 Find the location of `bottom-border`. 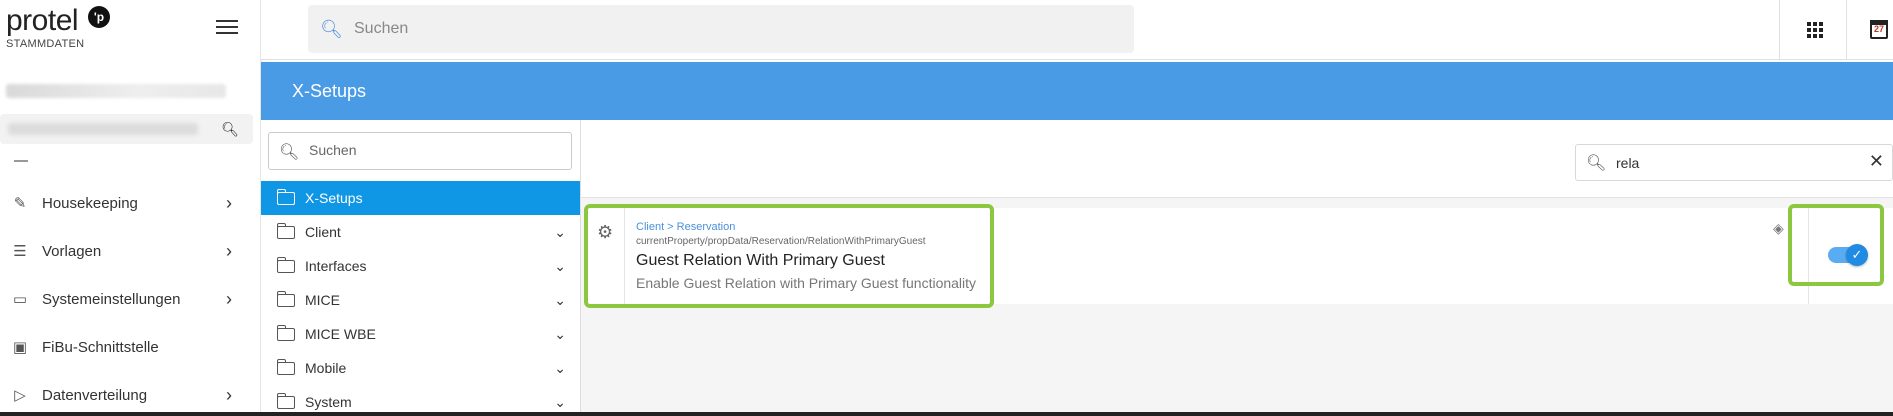

bottom-border is located at coordinates (946, 414).